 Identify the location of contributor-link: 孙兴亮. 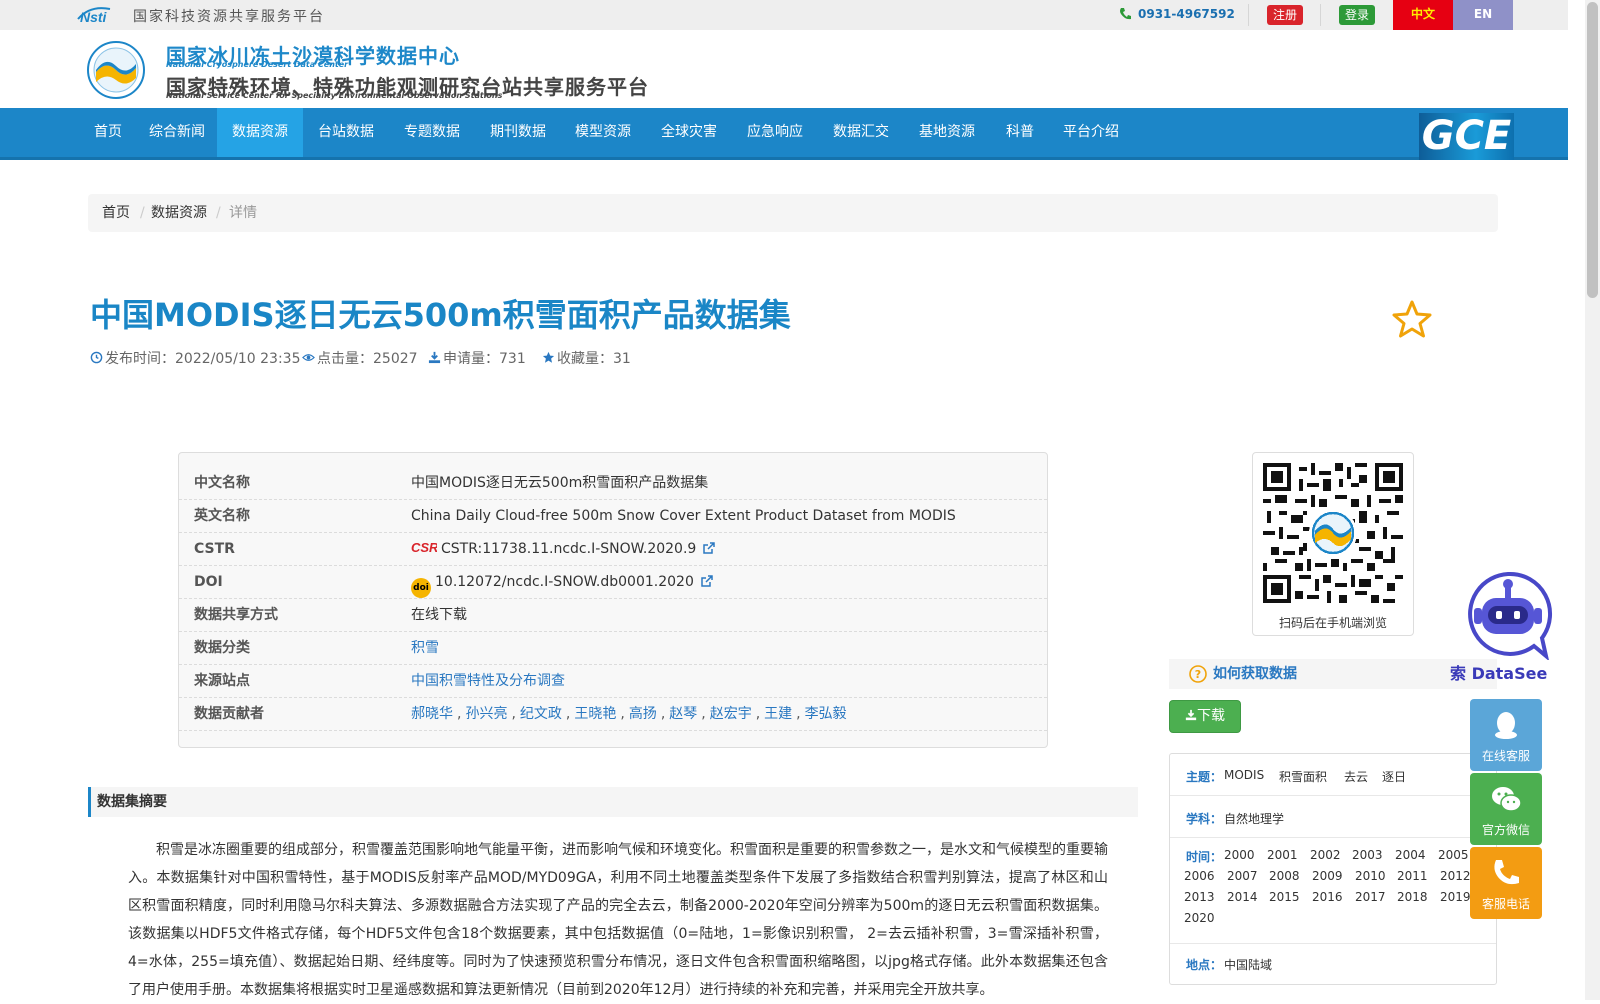
(486, 714).